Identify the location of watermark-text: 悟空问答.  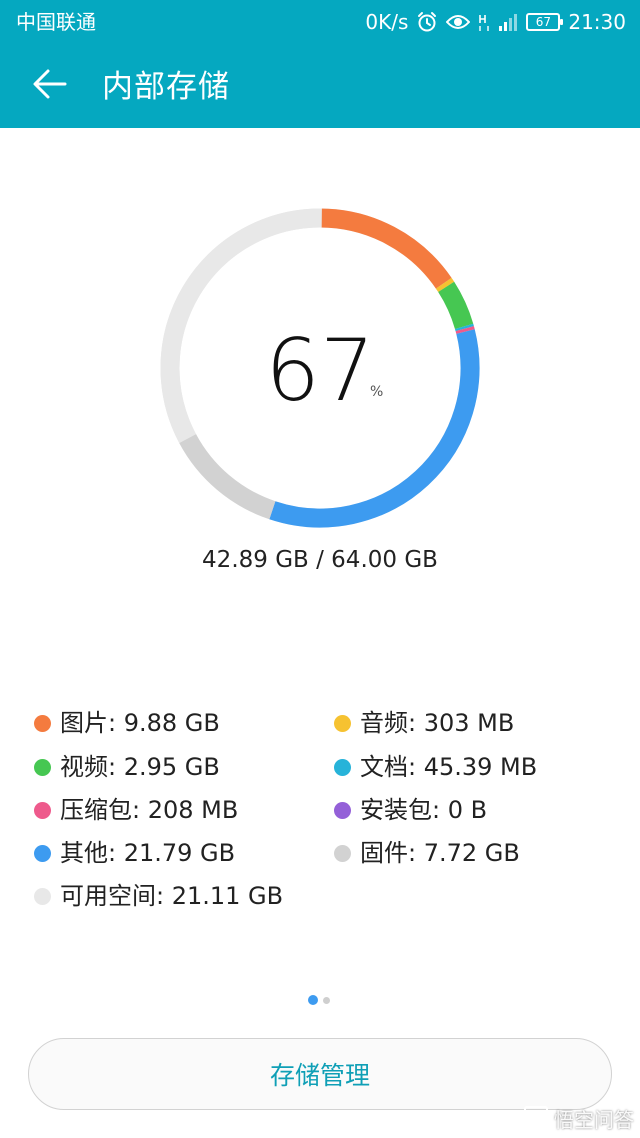
(594, 1120).